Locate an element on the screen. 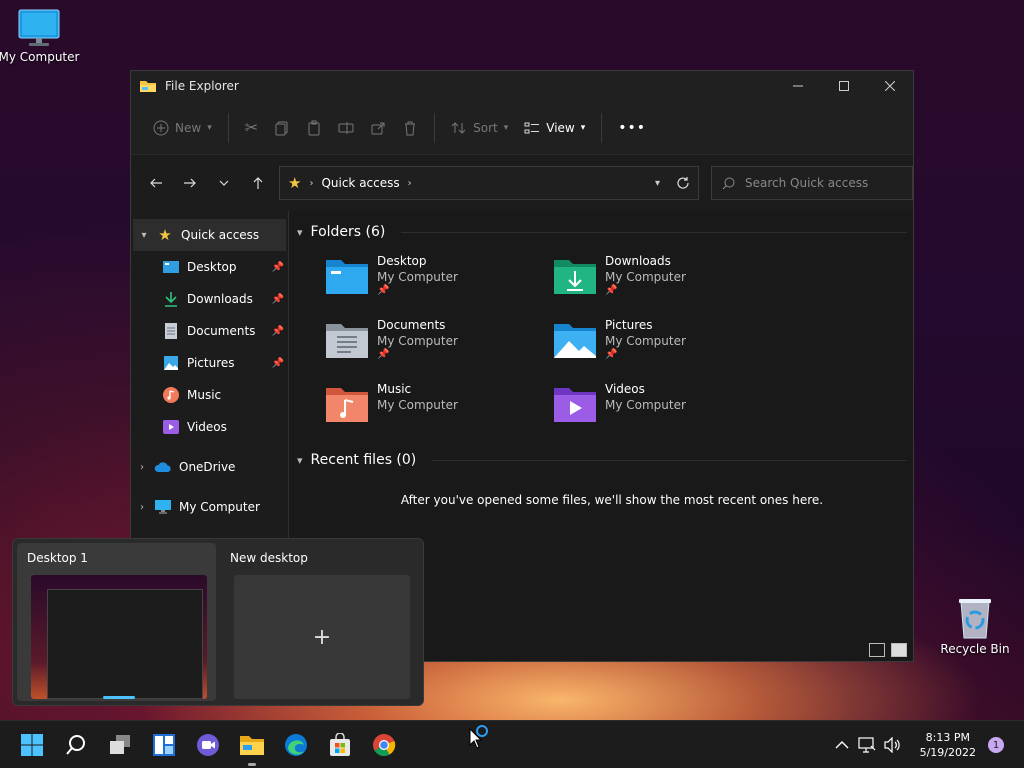  address-row: ★ › Quick access › ▾ Search Quick access is located at coordinates (522, 183).